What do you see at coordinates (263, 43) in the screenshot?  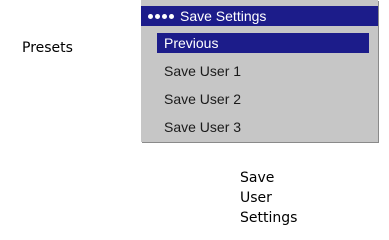 I see `menu-item-previous: Previous` at bounding box center [263, 43].